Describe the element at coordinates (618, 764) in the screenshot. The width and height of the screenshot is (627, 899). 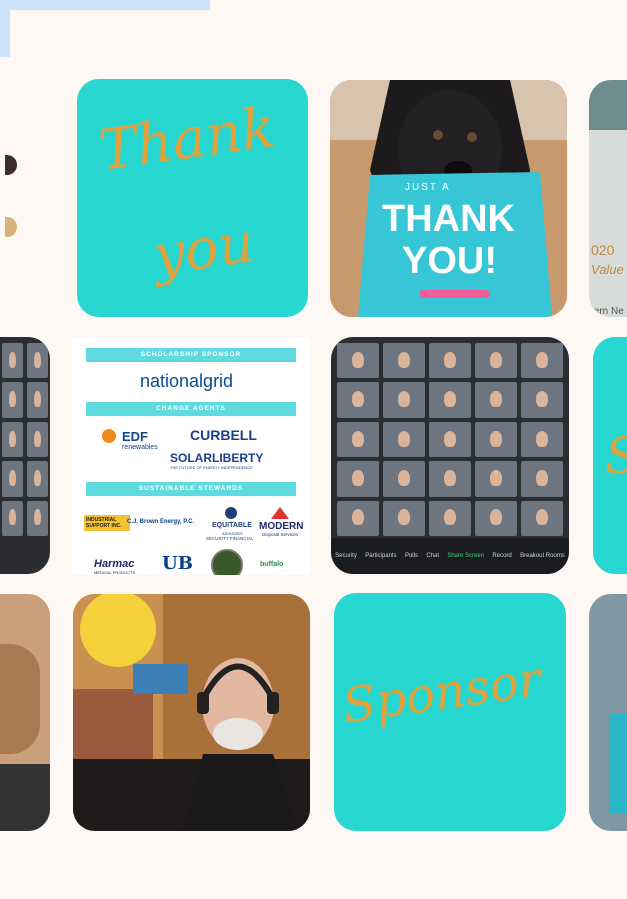
I see `photo-fragment` at that location.